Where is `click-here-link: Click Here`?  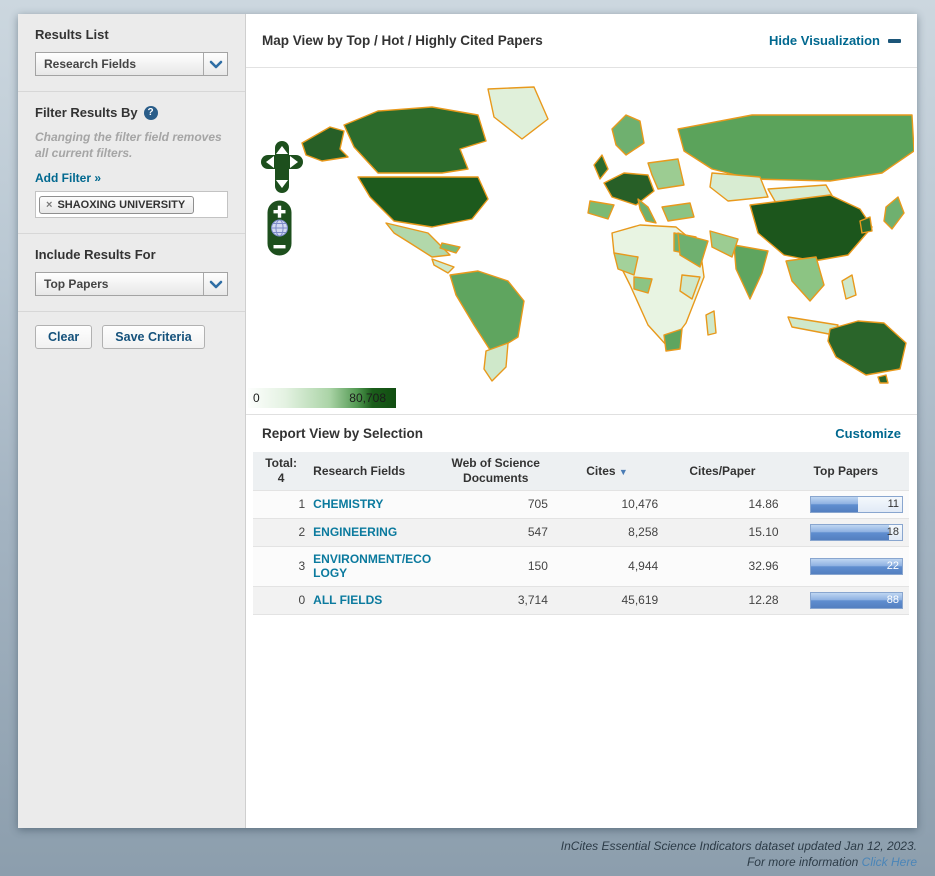 click-here-link: Click Here is located at coordinates (889, 862).